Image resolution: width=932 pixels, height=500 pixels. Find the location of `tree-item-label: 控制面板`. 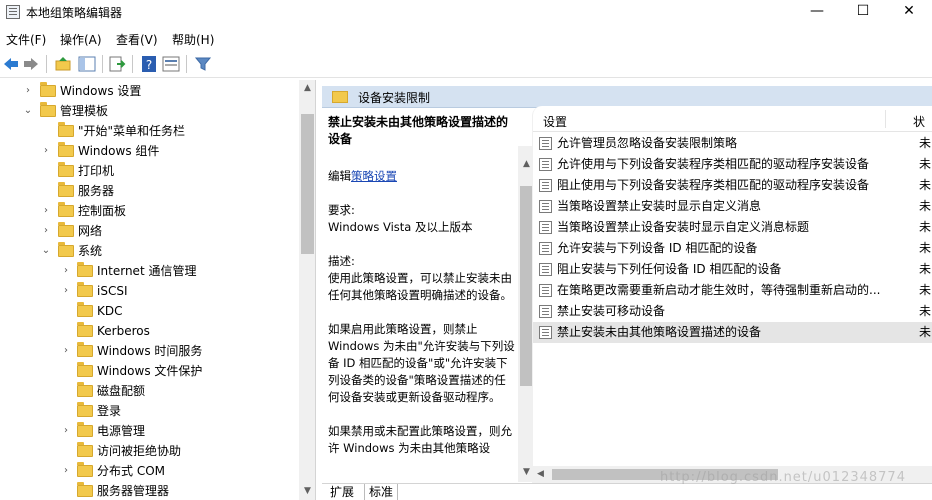

tree-item-label: 控制面板 is located at coordinates (102, 211).